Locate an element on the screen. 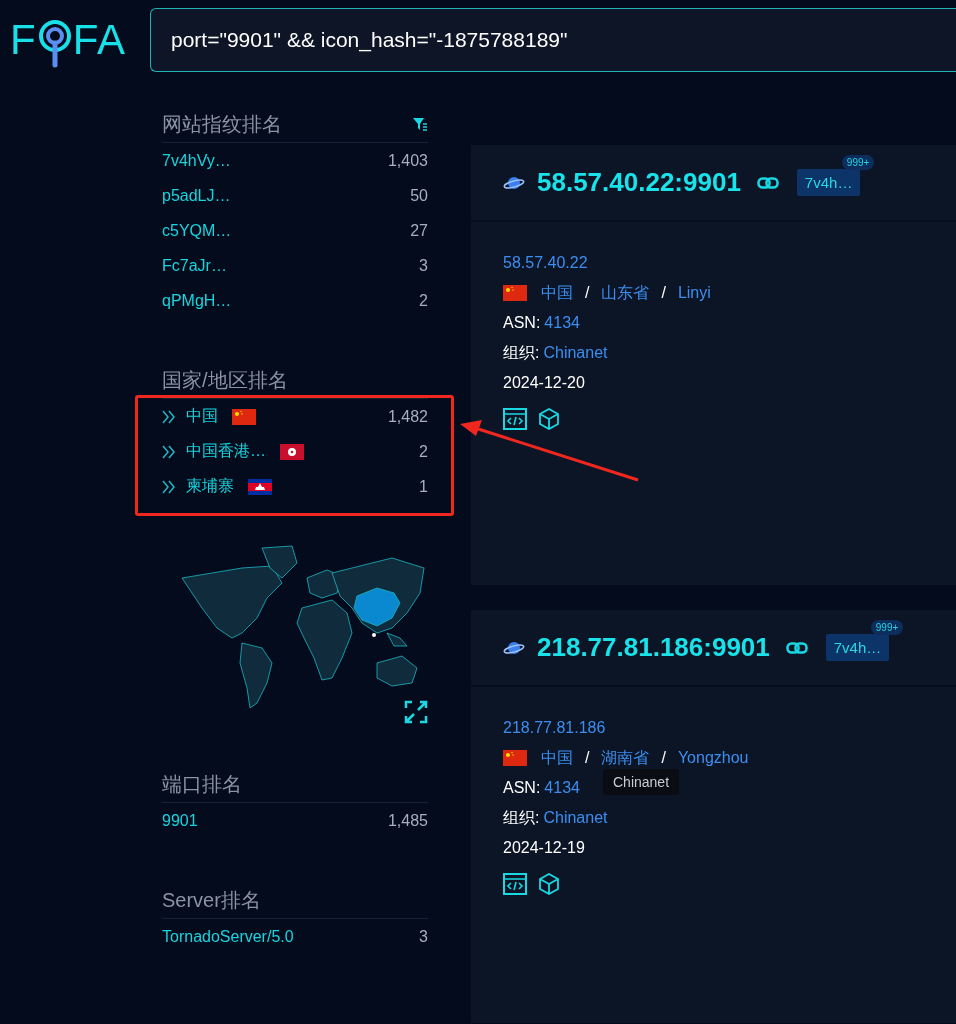 This screenshot has width=956, height=1024. ip-link: 58.57.40.22 is located at coordinates (545, 263).